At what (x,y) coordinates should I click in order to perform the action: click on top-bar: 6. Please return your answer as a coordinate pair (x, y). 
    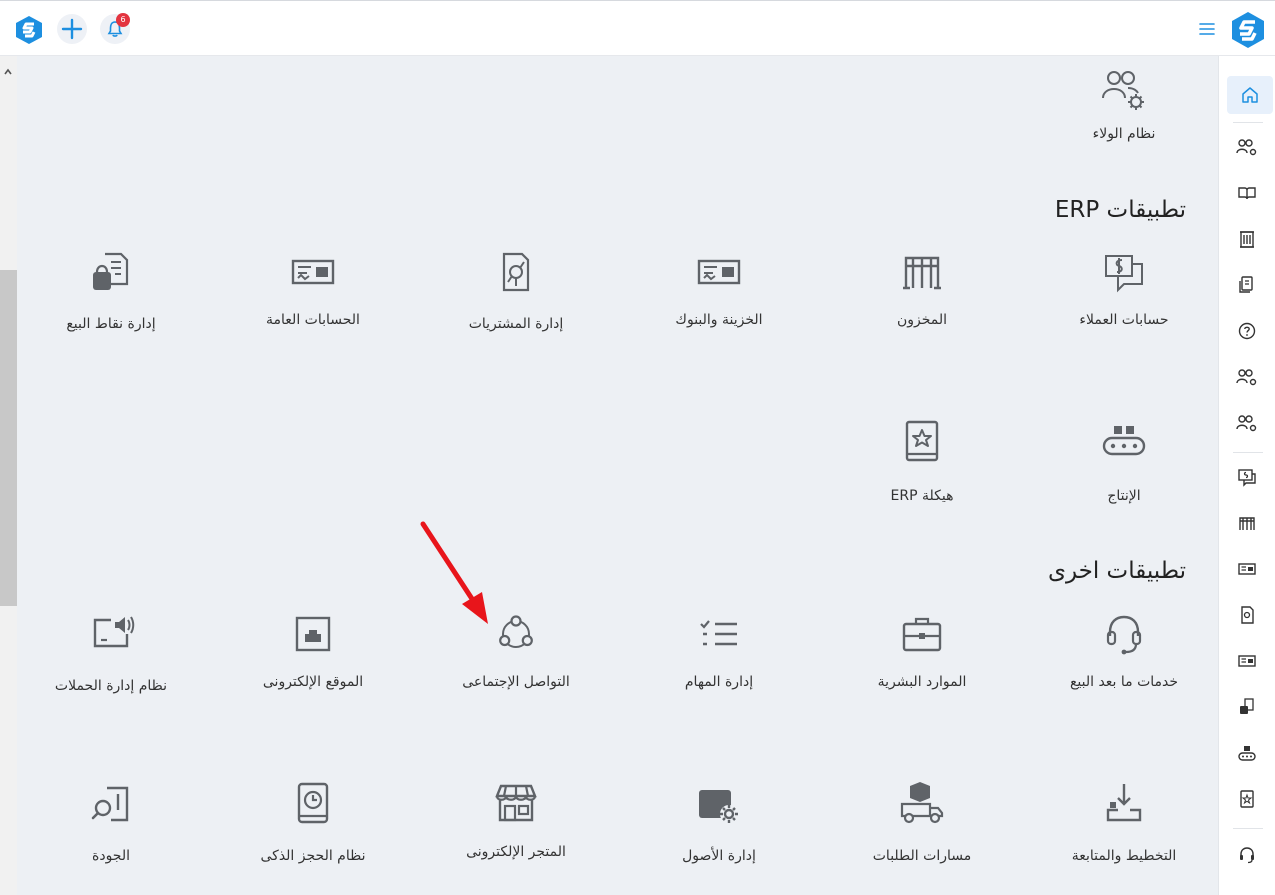
    Looking at the image, I should click on (637, 28).